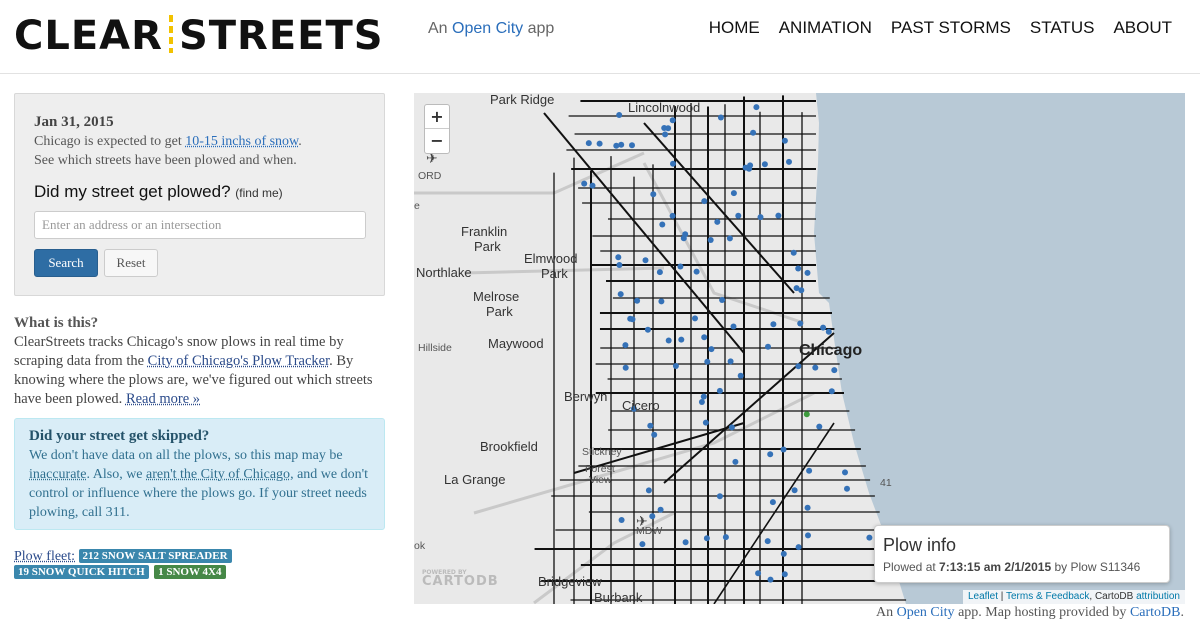 The height and width of the screenshot is (630, 1200). What do you see at coordinates (218, 474) in the screenshot?
I see `not-city-link: aren't the City of Chicago` at bounding box center [218, 474].